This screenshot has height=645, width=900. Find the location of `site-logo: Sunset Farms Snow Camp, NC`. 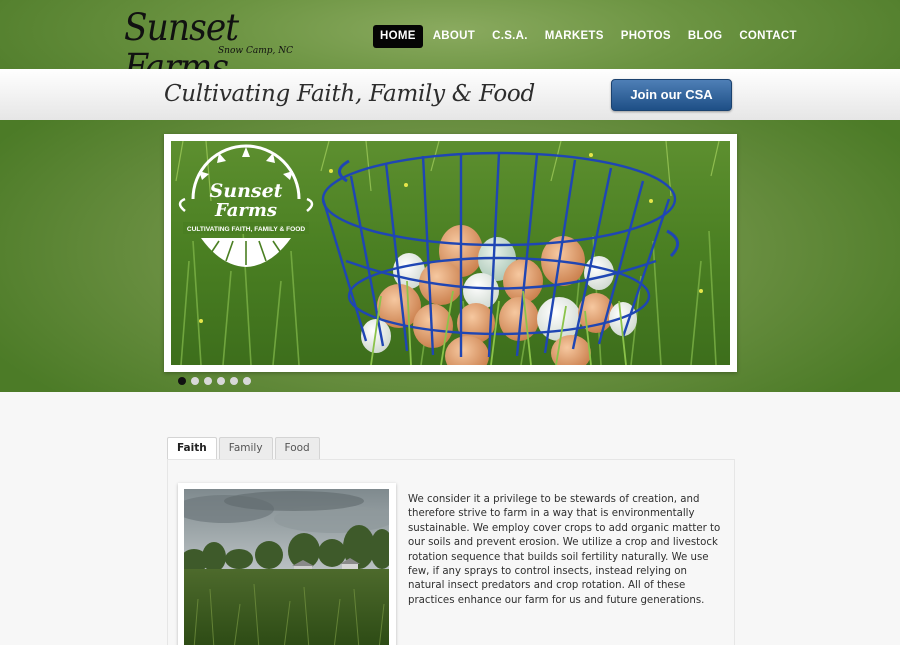

site-logo: Sunset Farms Snow Camp, NC is located at coordinates (227, 48).